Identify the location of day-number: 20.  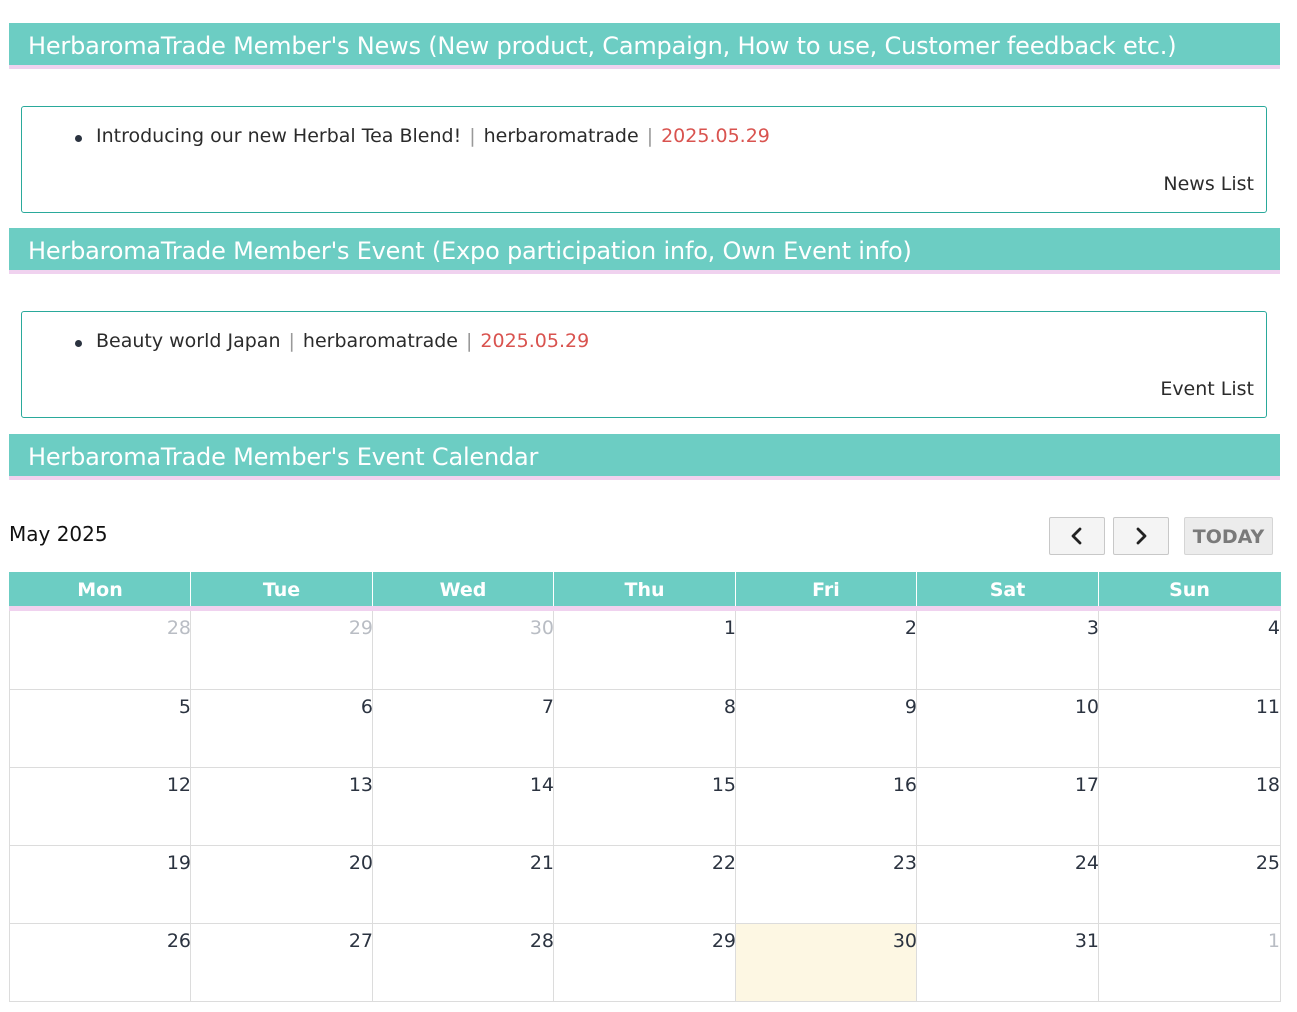
(360, 863).